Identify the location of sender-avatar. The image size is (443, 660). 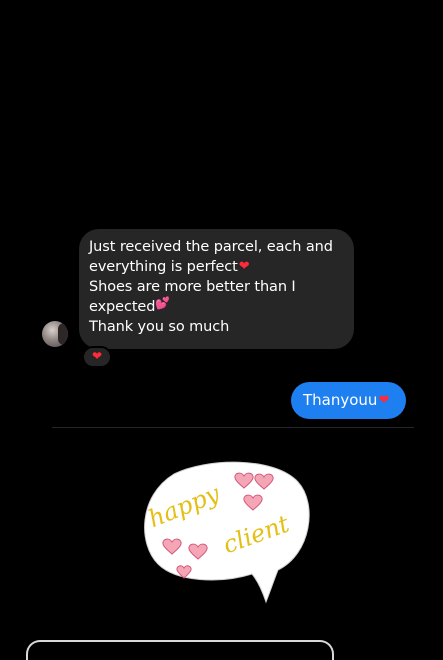
(55, 334).